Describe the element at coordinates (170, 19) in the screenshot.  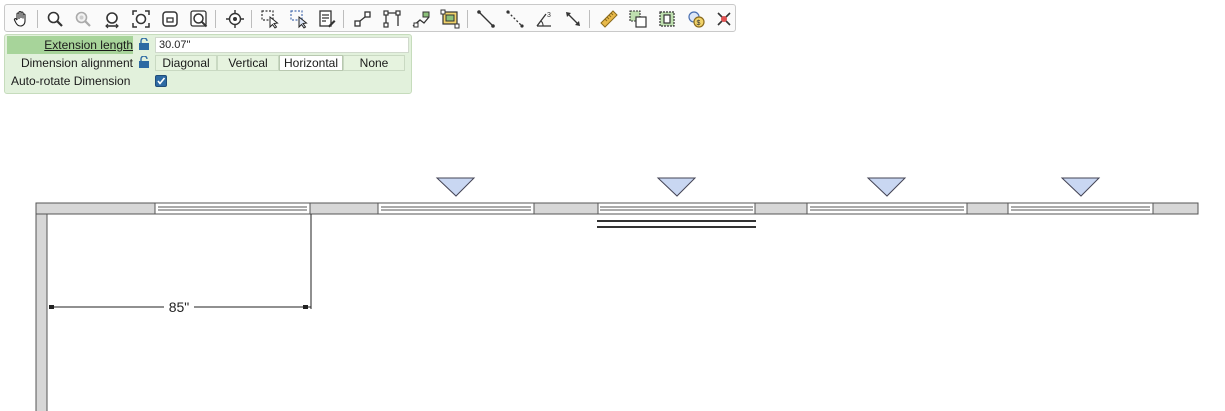
I see `zoom-window-icon` at that location.